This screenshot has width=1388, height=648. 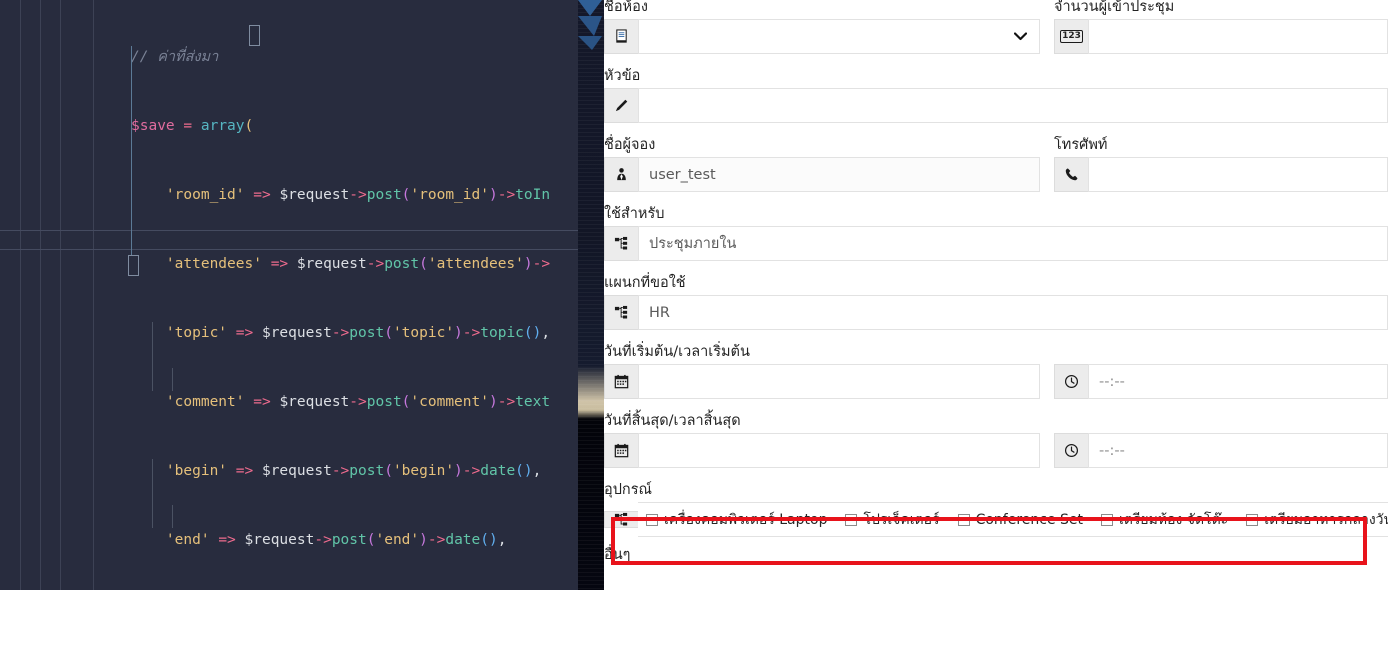 I want to click on department-value: HR, so click(x=659, y=312).